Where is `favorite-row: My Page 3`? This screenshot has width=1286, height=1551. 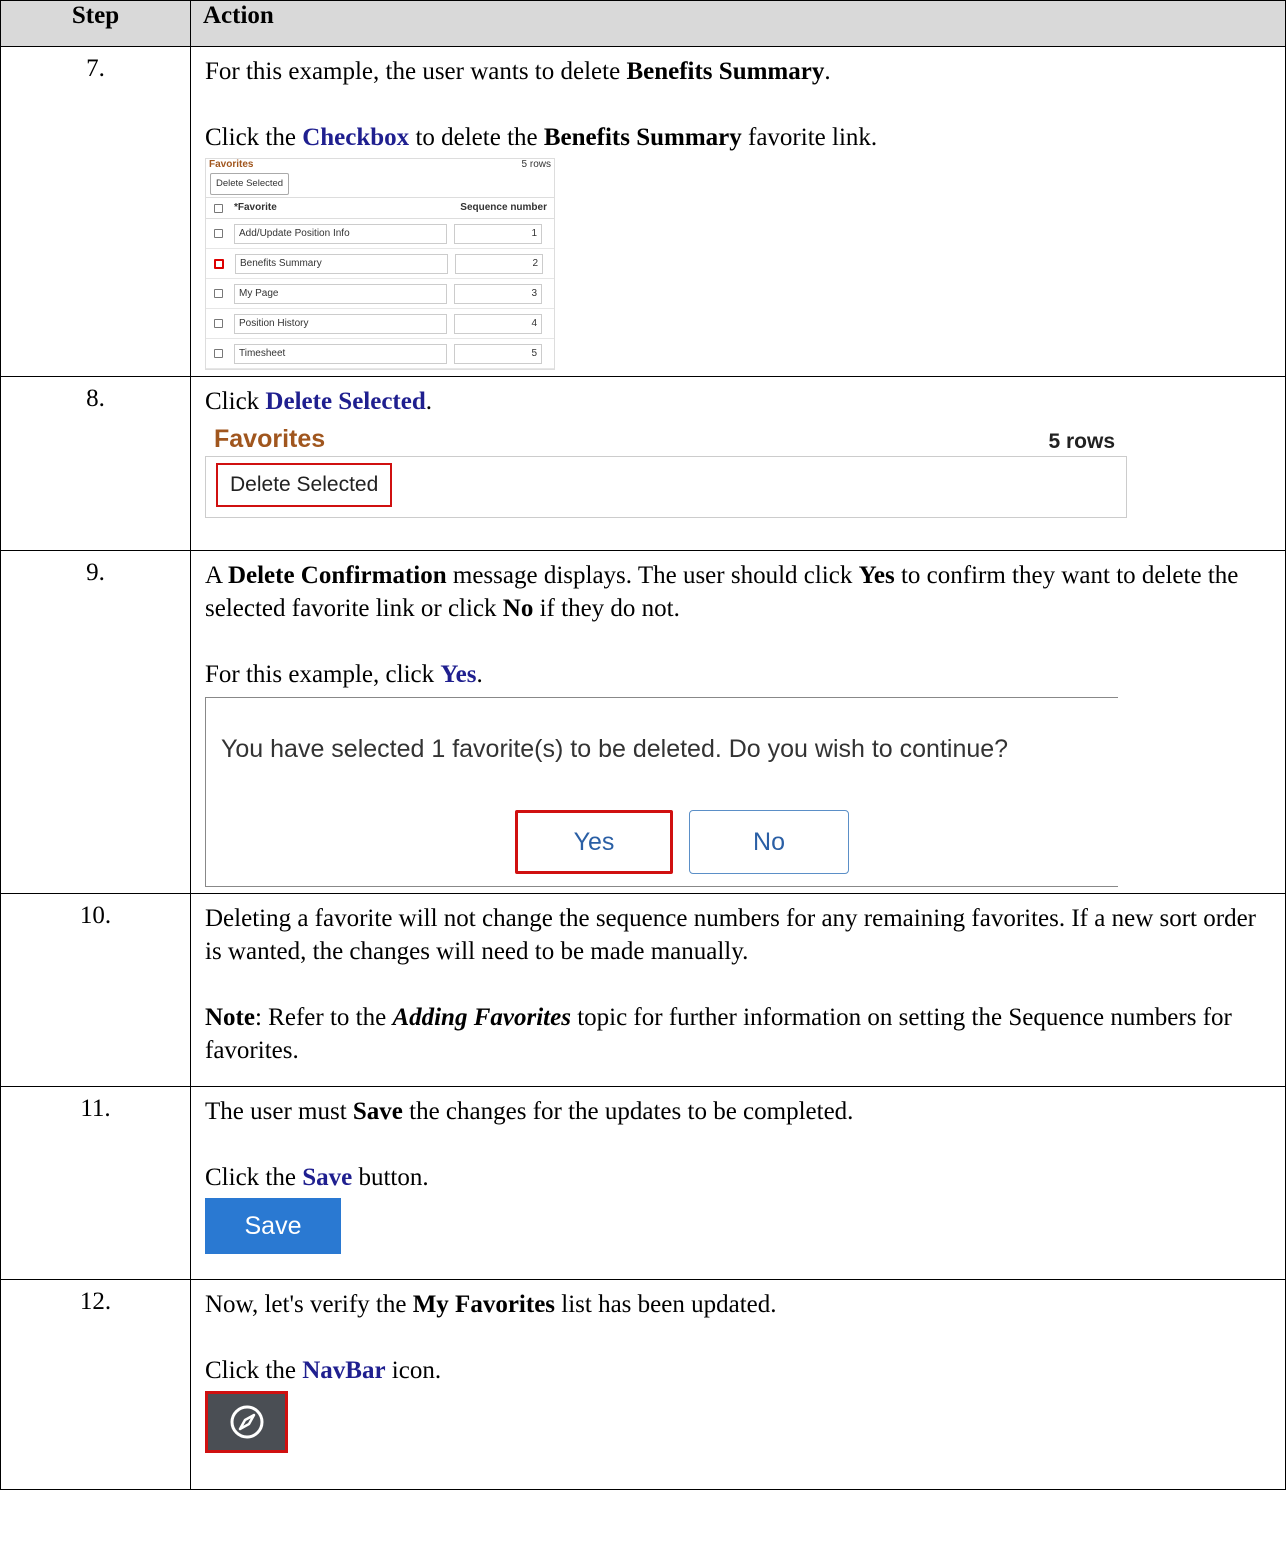 favorite-row: My Page 3 is located at coordinates (380, 294).